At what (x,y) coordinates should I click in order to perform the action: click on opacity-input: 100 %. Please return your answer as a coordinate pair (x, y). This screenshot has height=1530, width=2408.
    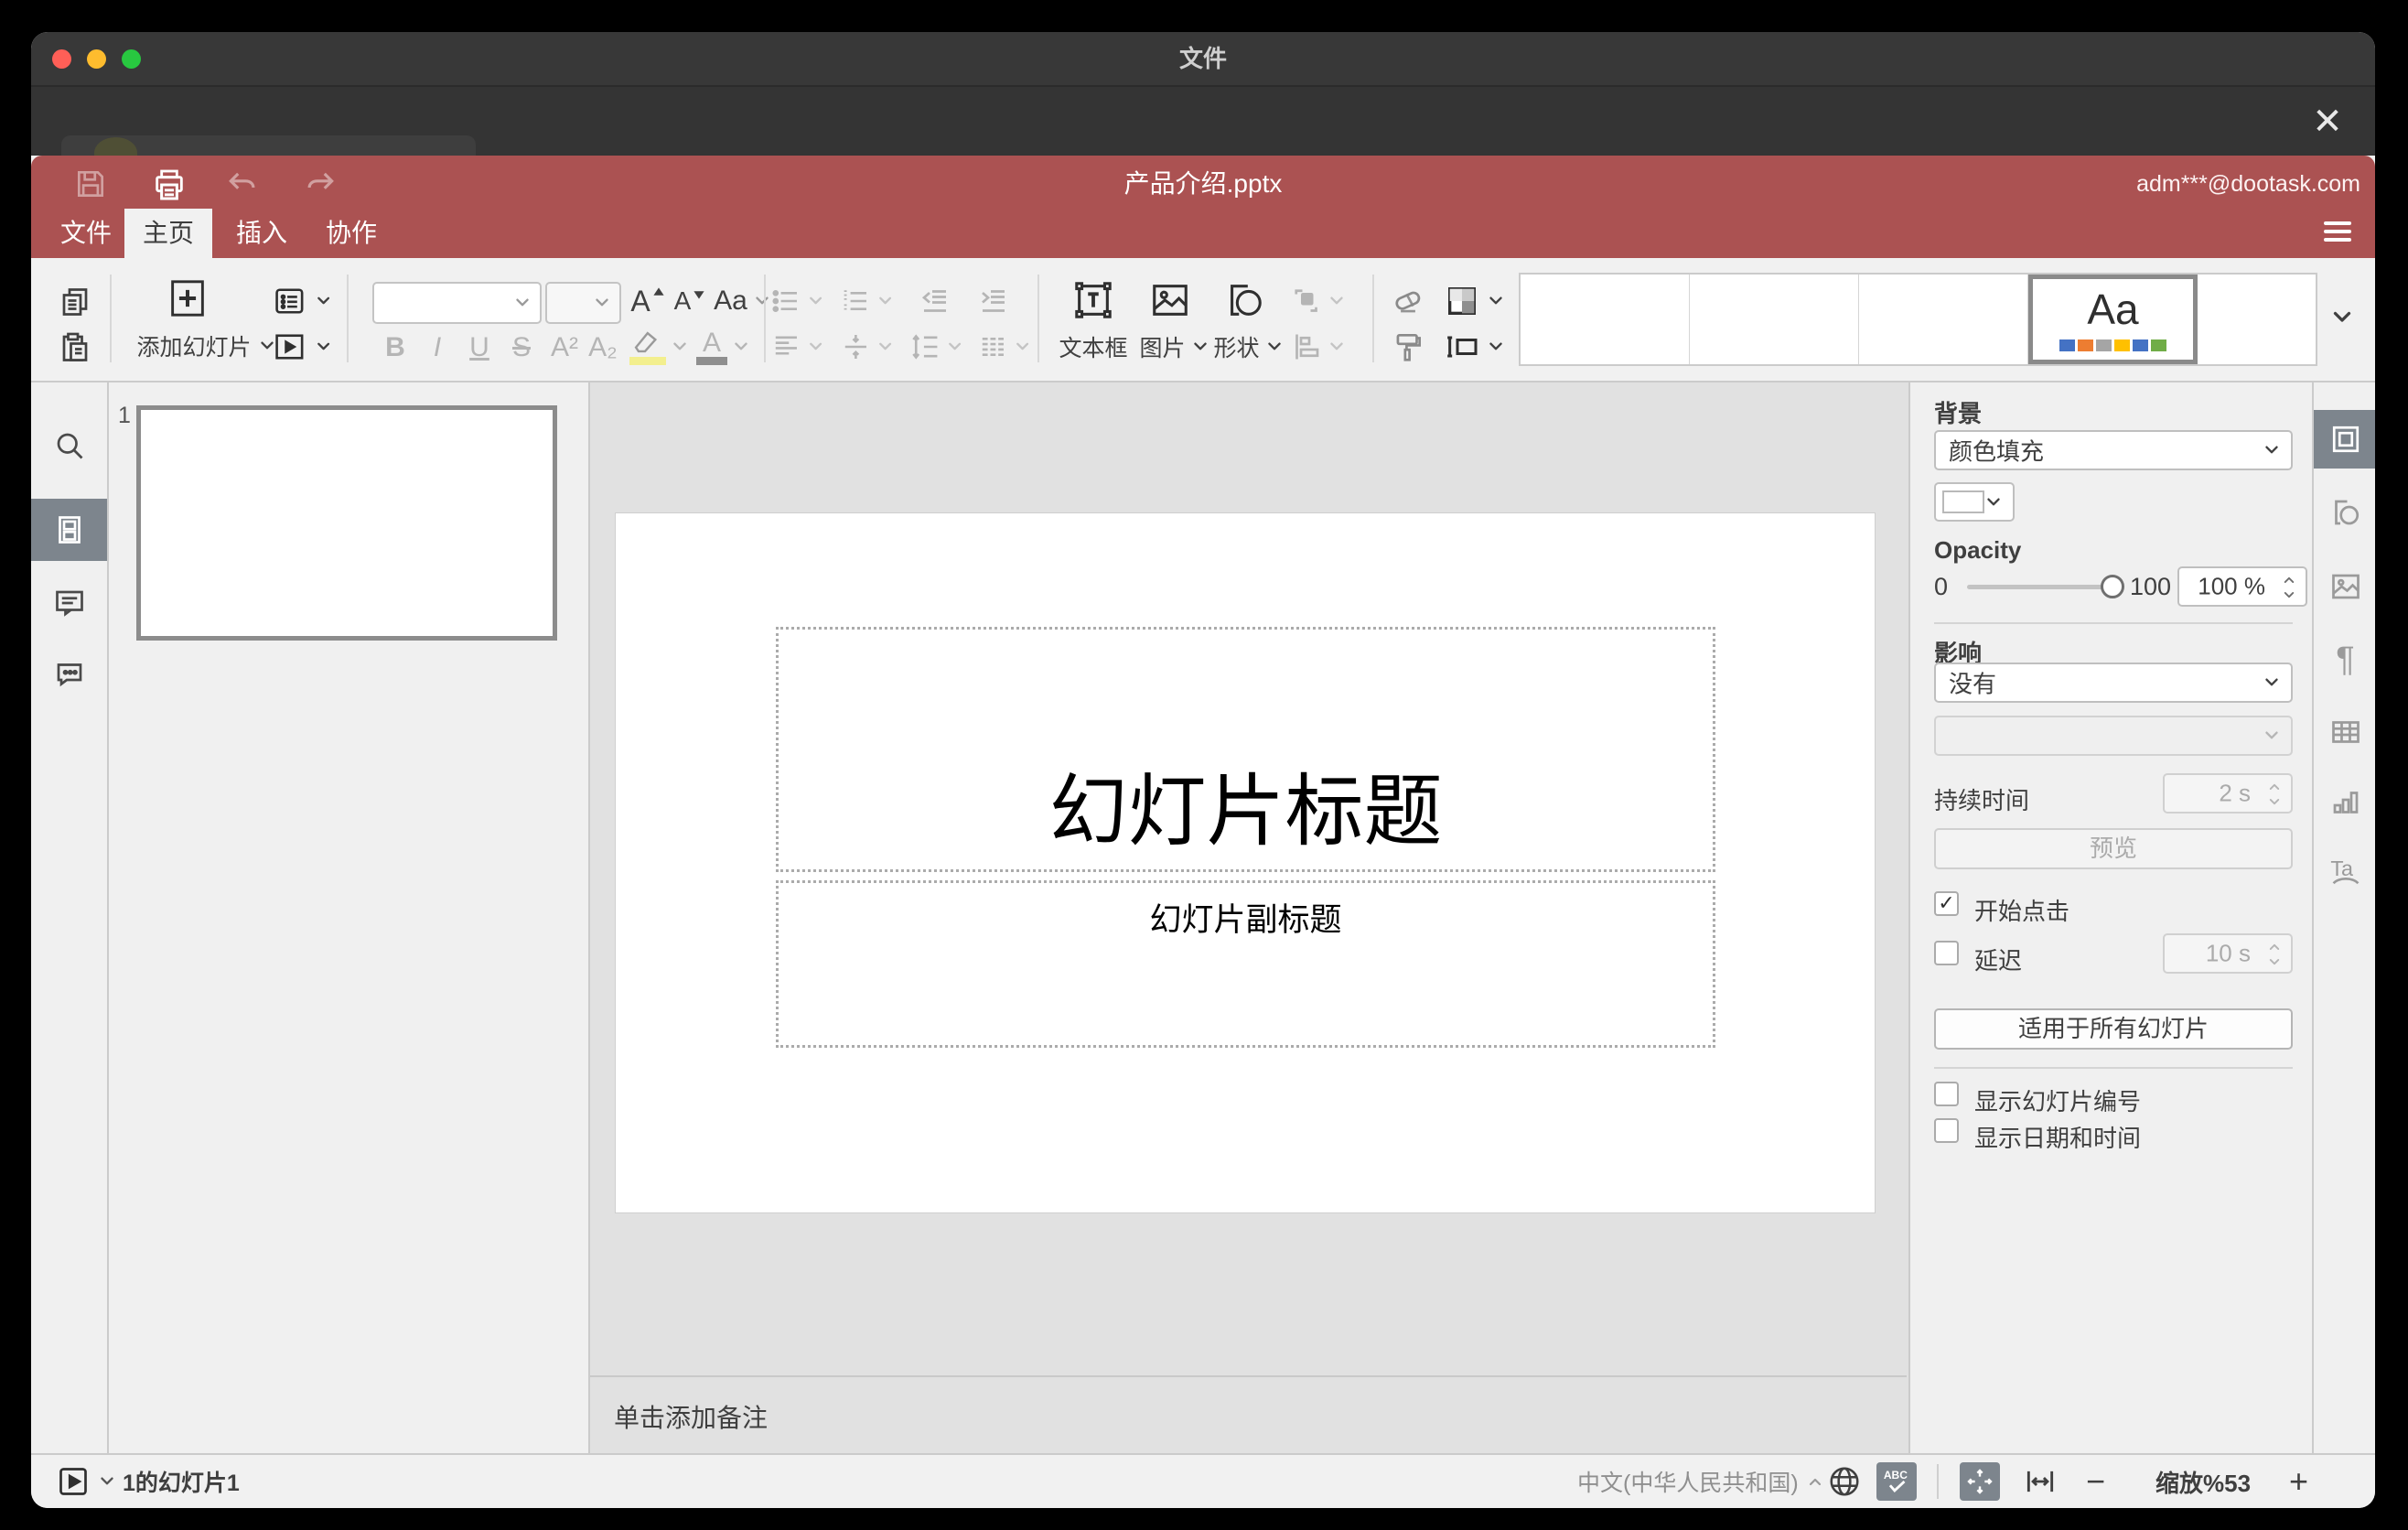
    Looking at the image, I should click on (2242, 586).